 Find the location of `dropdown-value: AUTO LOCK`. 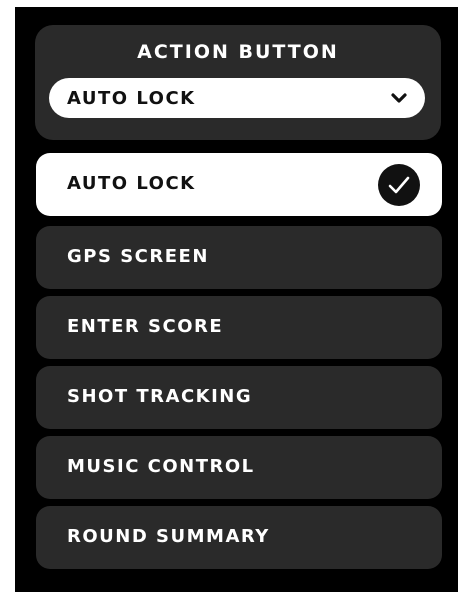

dropdown-value: AUTO LOCK is located at coordinates (131, 98).